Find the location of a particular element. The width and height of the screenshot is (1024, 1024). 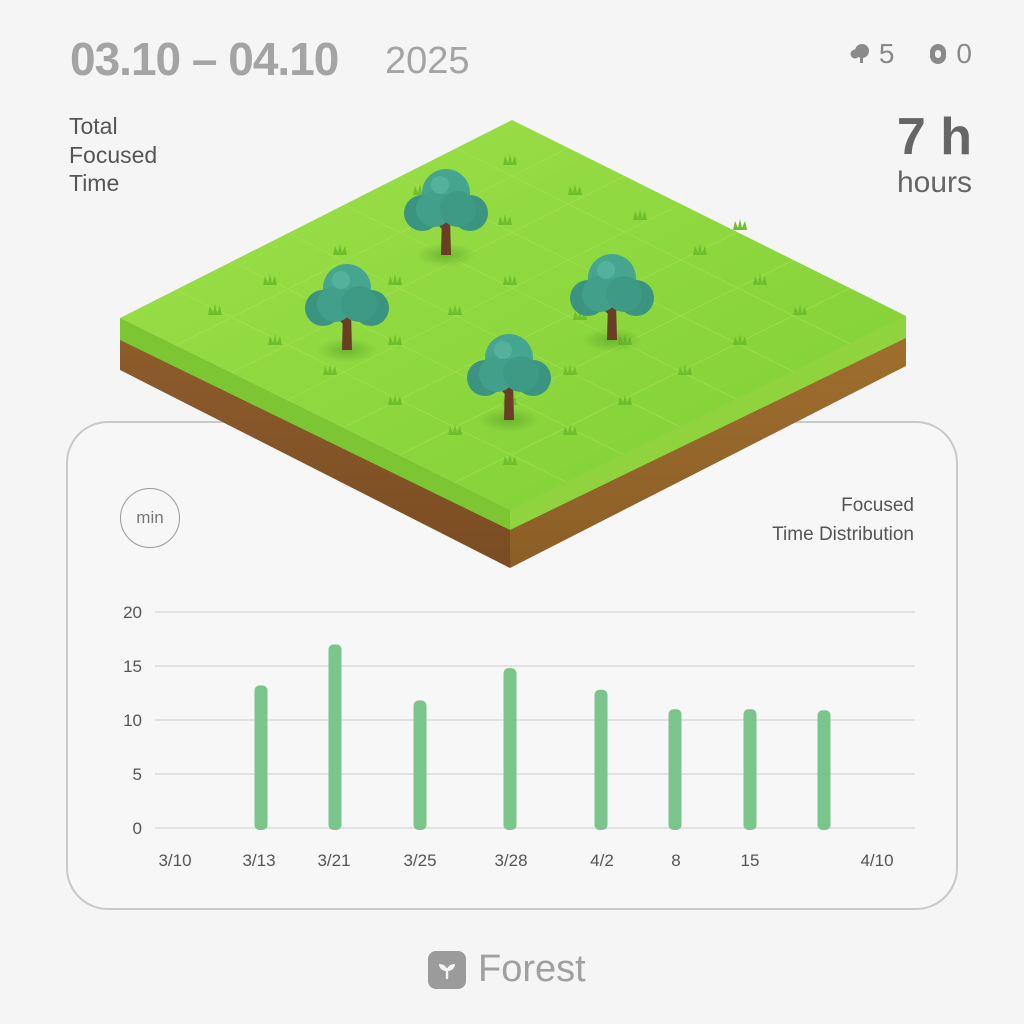

x-tick-label: 3/10 is located at coordinates (174, 860).